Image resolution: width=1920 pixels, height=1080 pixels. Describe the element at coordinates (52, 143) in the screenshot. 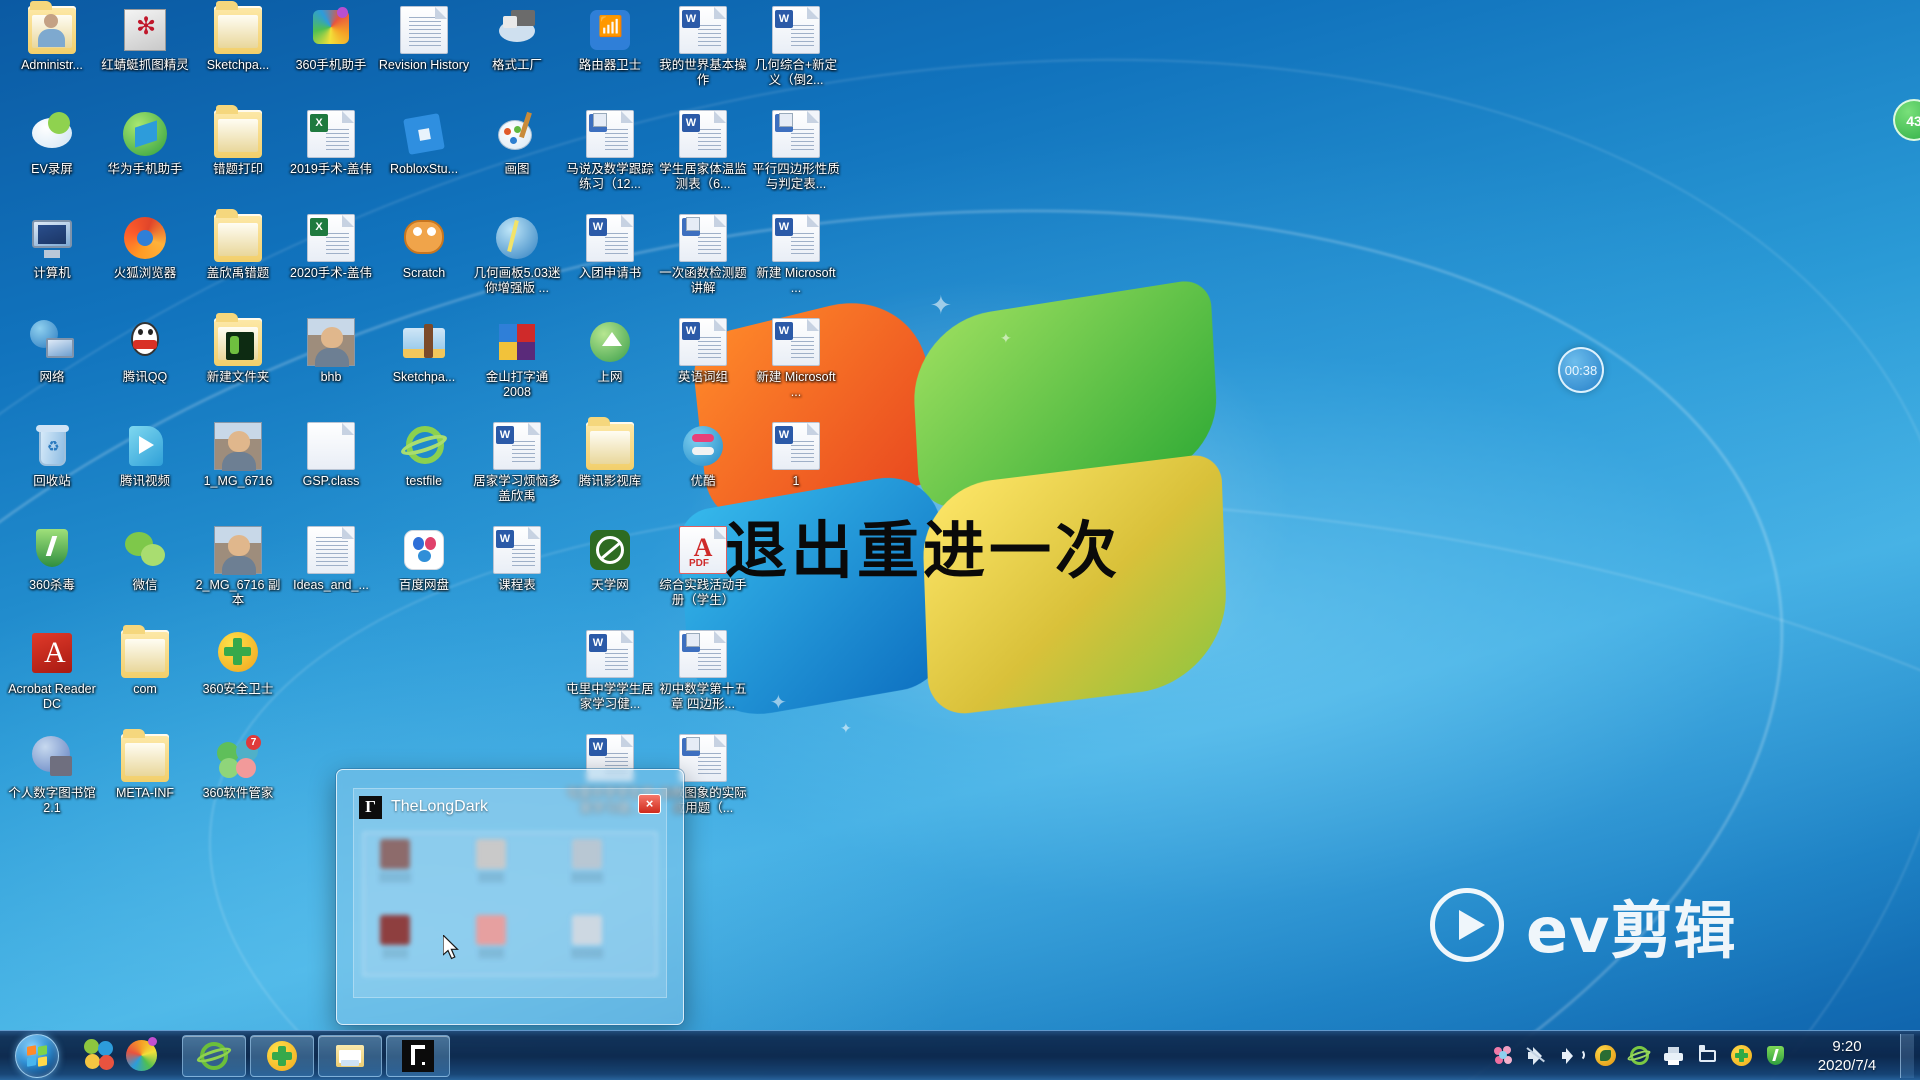

I see `desktop-icon: EV录屏` at that location.